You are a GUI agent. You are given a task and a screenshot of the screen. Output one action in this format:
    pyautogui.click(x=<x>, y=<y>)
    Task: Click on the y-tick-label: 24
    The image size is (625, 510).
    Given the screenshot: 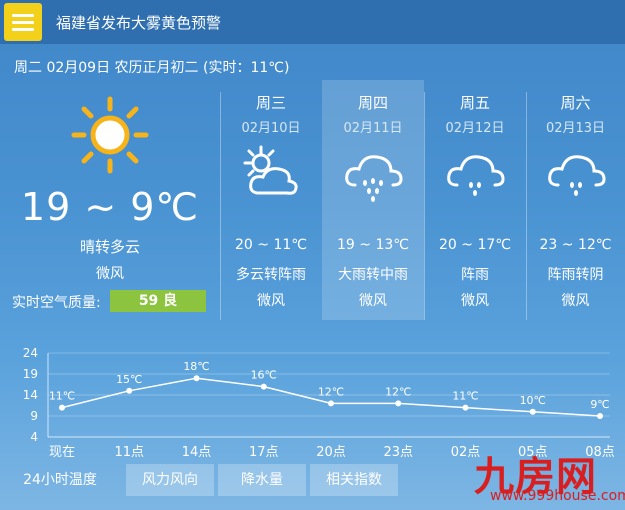 What is the action you would take?
    pyautogui.click(x=30, y=353)
    